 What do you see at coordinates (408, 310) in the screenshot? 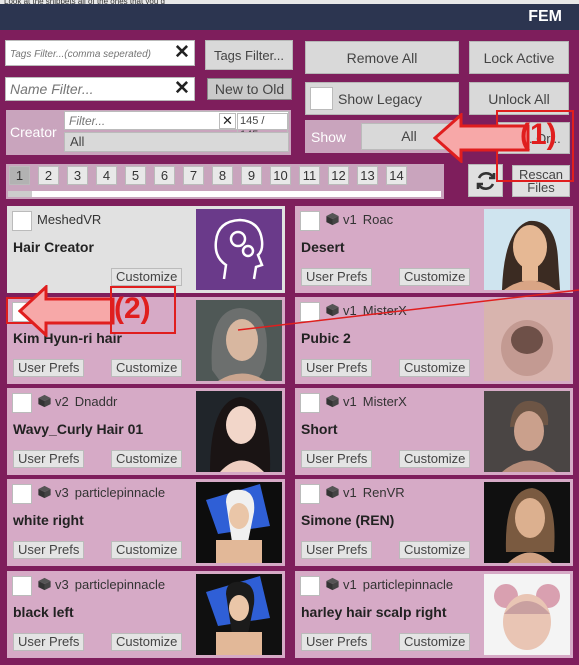
I see `annotation-pointer-line` at bounding box center [408, 310].